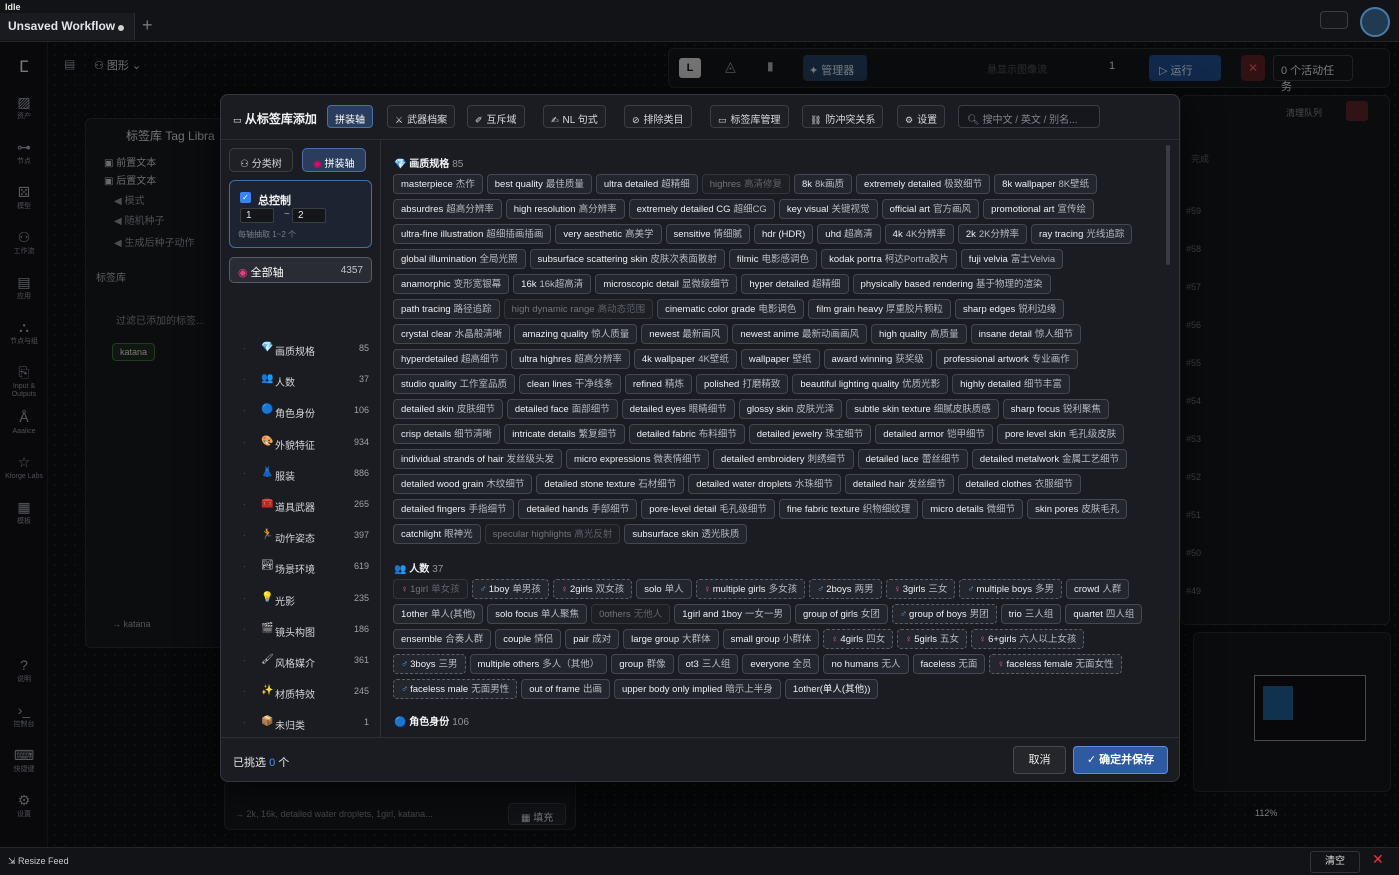 The width and height of the screenshot is (1399, 875). What do you see at coordinates (447, 434) in the screenshot?
I see `tag-chip: crisp details 细节清晰` at bounding box center [447, 434].